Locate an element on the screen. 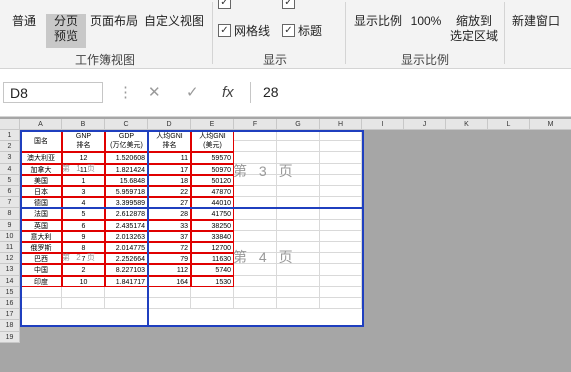  column-header-i: I is located at coordinates (383, 124).